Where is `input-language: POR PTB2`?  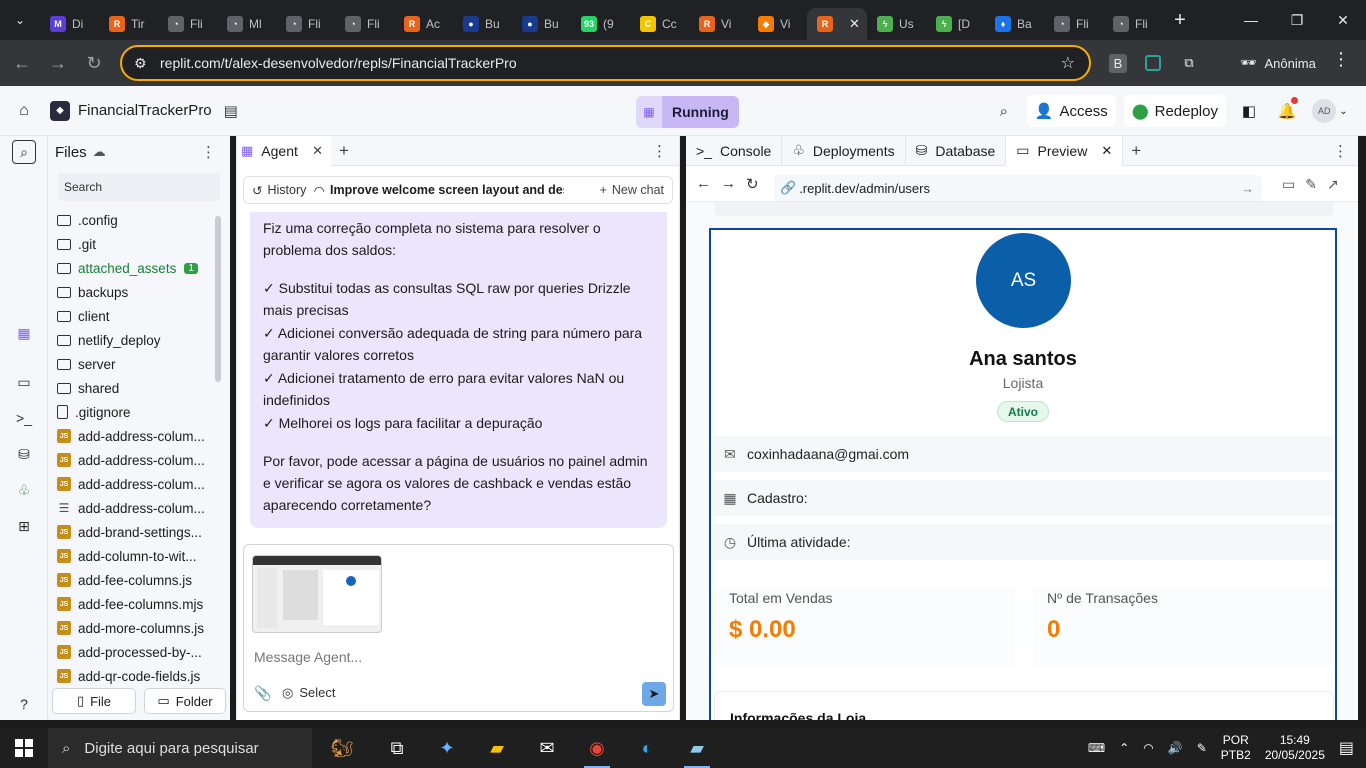
input-language: POR PTB2 is located at coordinates (1236, 748).